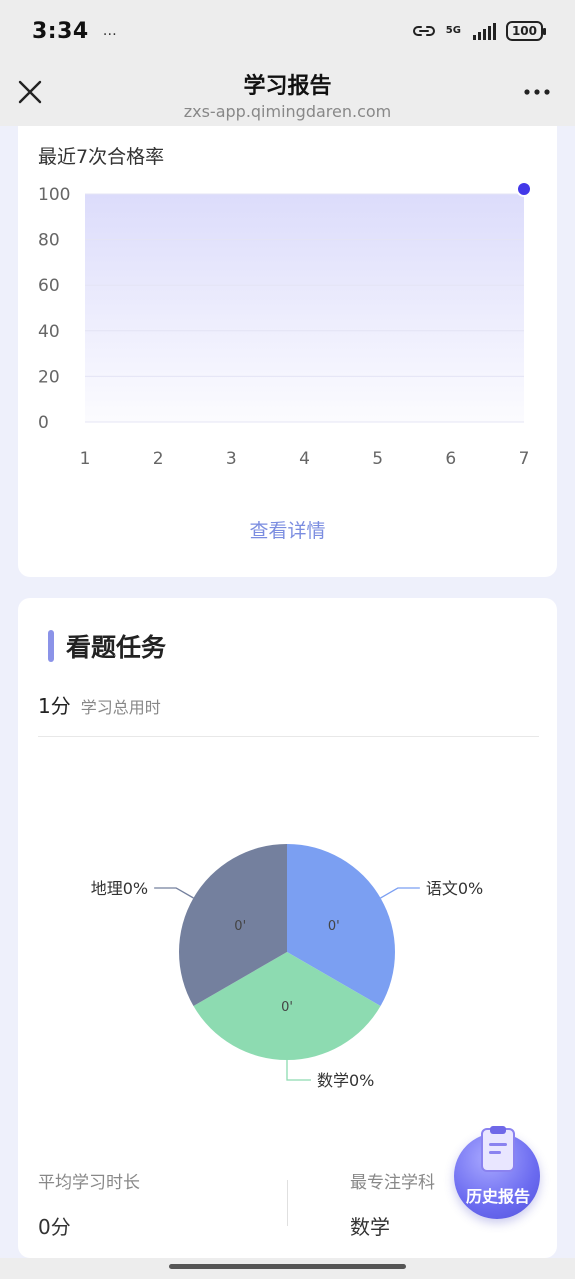 This screenshot has width=575, height=1279. I want to click on more-icon, so click(537, 92).